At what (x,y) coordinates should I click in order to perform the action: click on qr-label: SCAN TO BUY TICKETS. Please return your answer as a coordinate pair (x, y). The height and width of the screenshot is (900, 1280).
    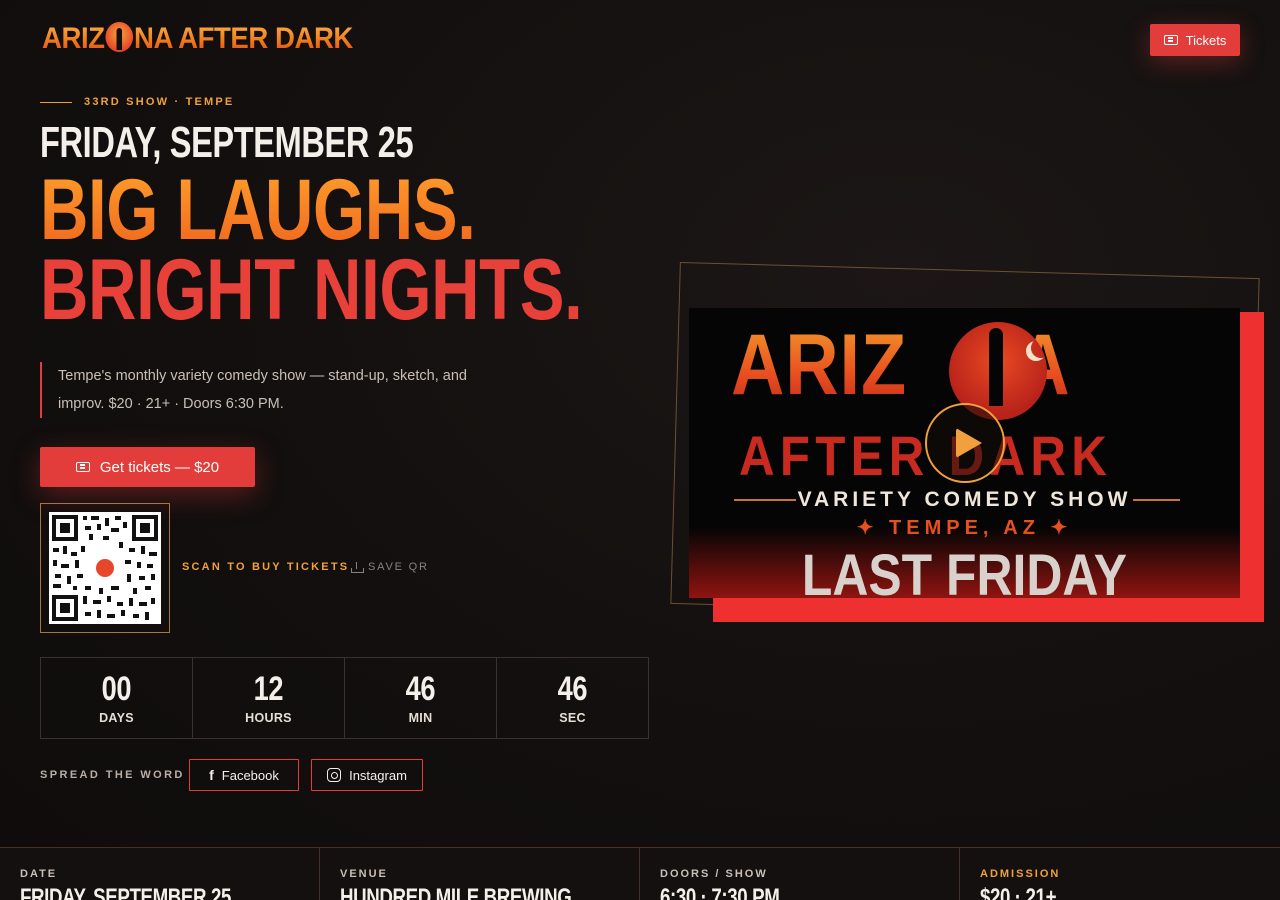
    Looking at the image, I should click on (266, 567).